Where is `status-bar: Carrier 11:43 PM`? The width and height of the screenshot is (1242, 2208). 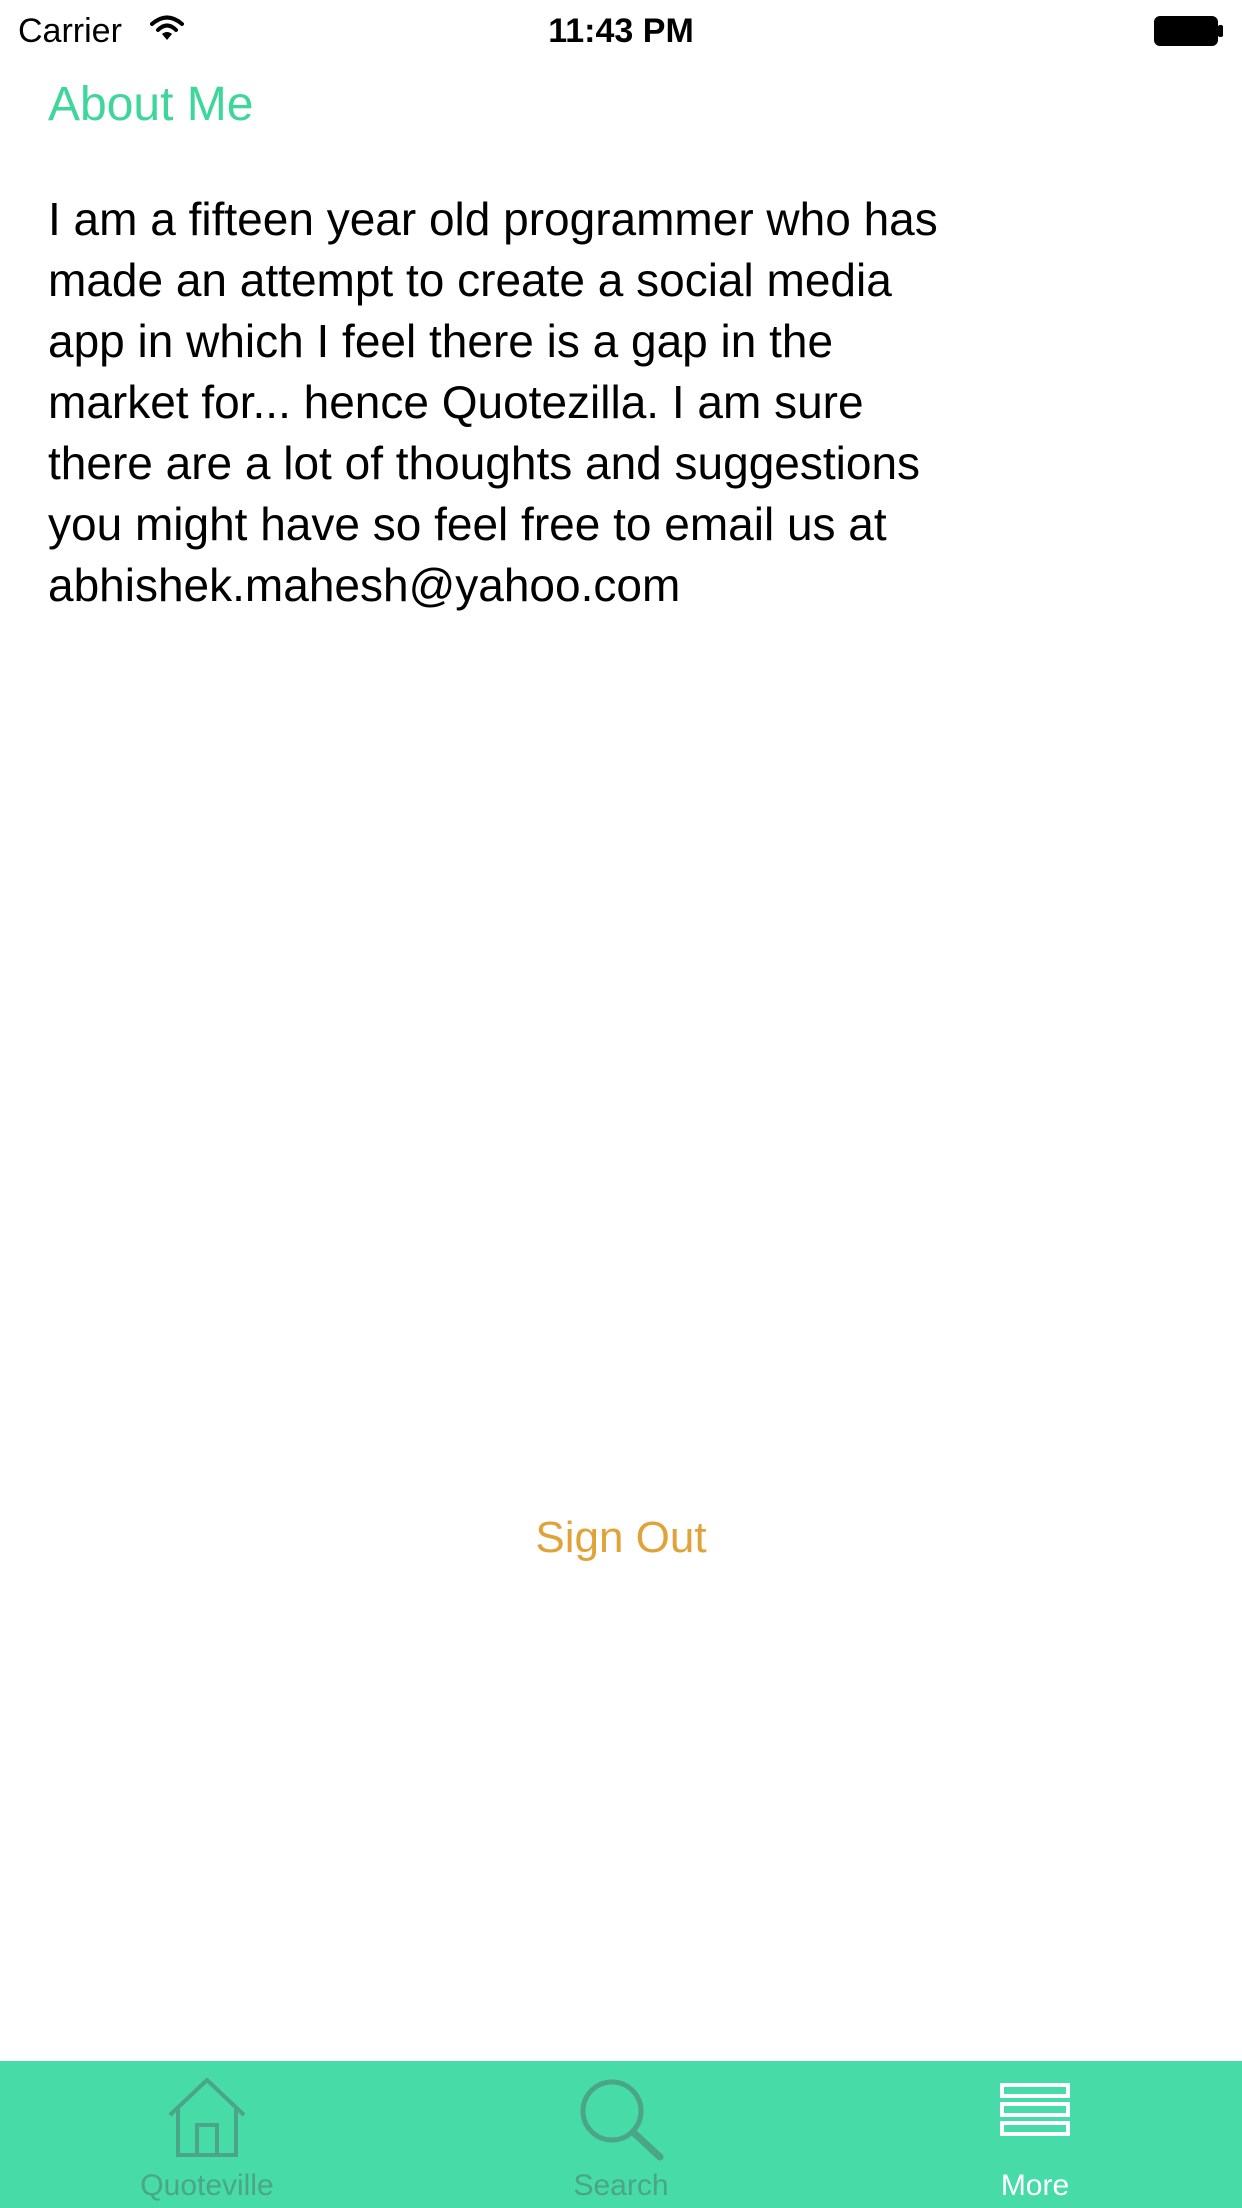 status-bar: Carrier 11:43 PM is located at coordinates (621, 31).